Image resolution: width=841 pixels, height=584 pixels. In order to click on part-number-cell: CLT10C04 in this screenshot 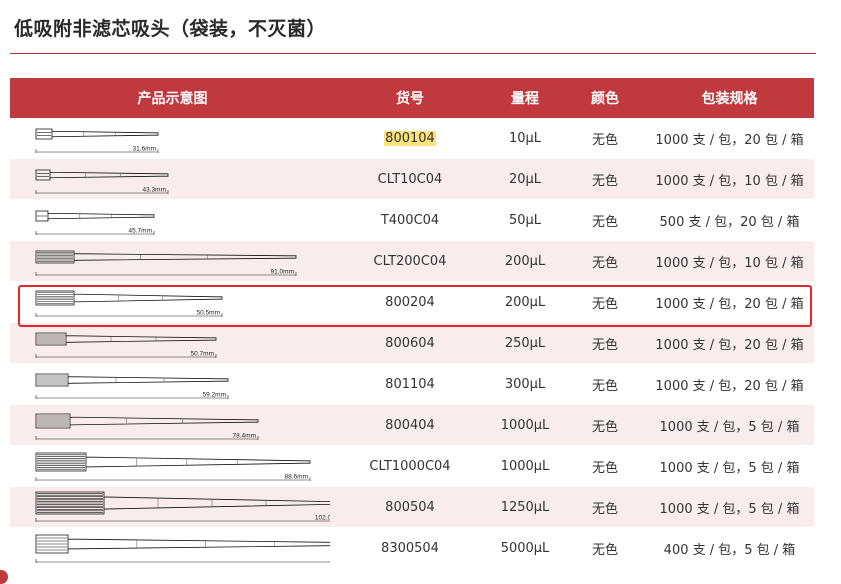, I will do `click(410, 179)`.